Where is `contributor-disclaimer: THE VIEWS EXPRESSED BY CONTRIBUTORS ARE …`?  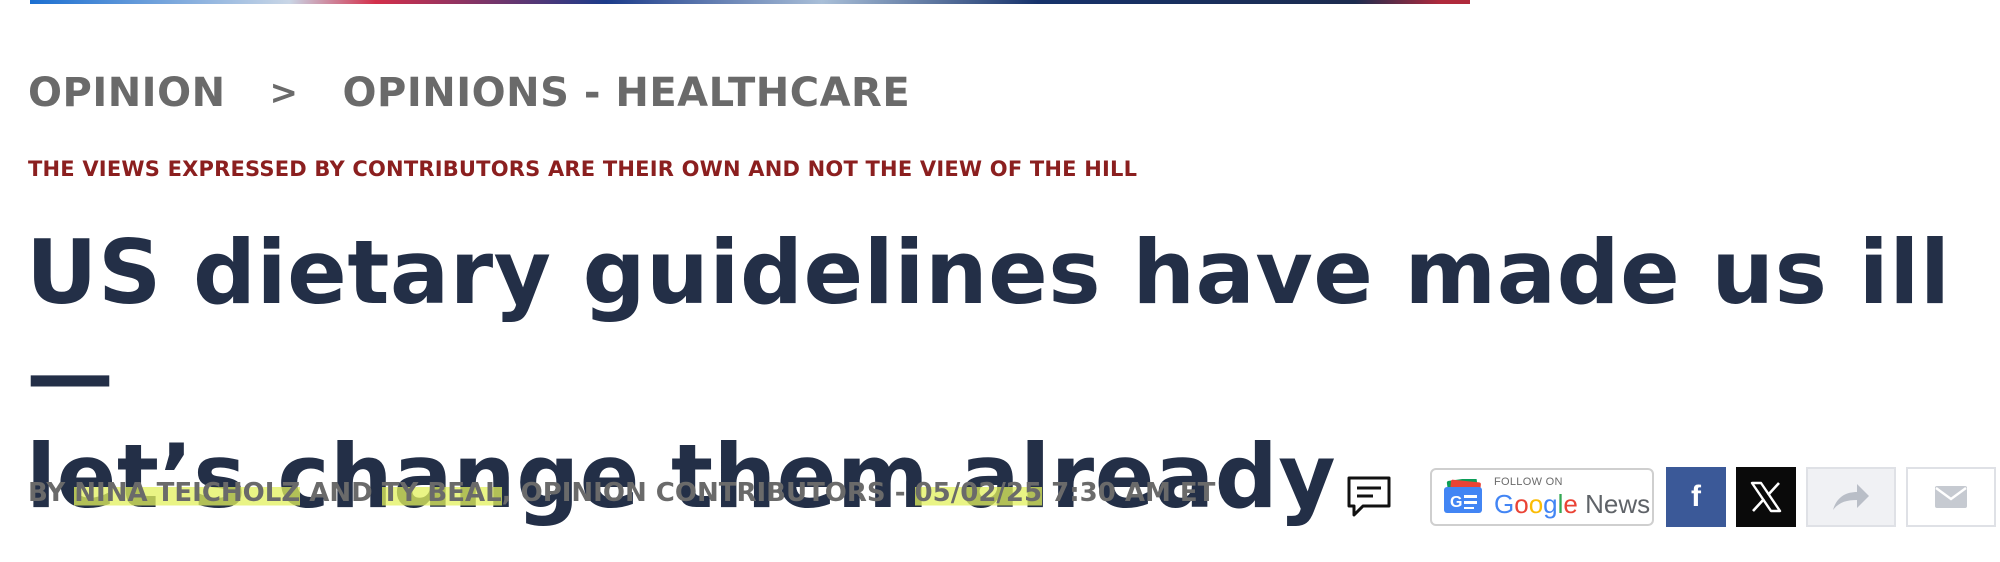 contributor-disclaimer: THE VIEWS EXPRESSED BY CONTRIBUTORS ARE … is located at coordinates (583, 169).